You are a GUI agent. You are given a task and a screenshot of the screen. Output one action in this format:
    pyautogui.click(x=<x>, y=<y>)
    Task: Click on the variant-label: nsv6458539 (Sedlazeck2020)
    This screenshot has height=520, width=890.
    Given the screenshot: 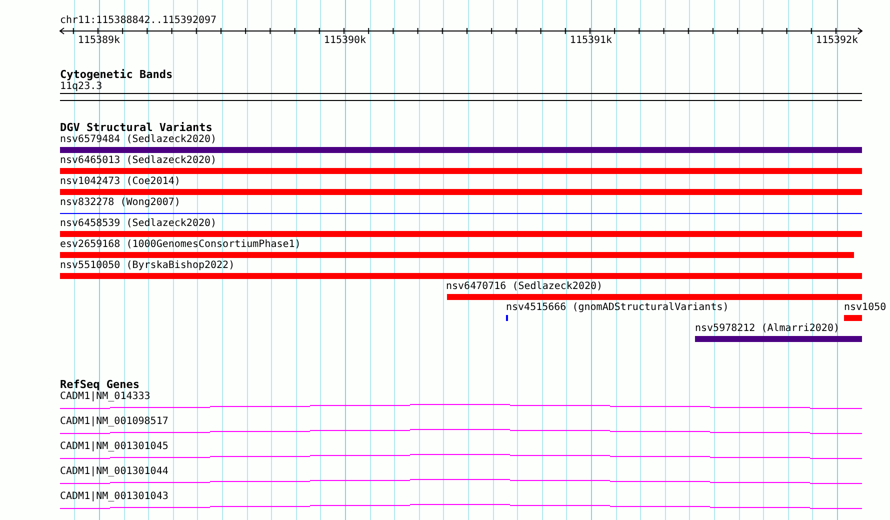 What is the action you would take?
    pyautogui.click(x=138, y=224)
    